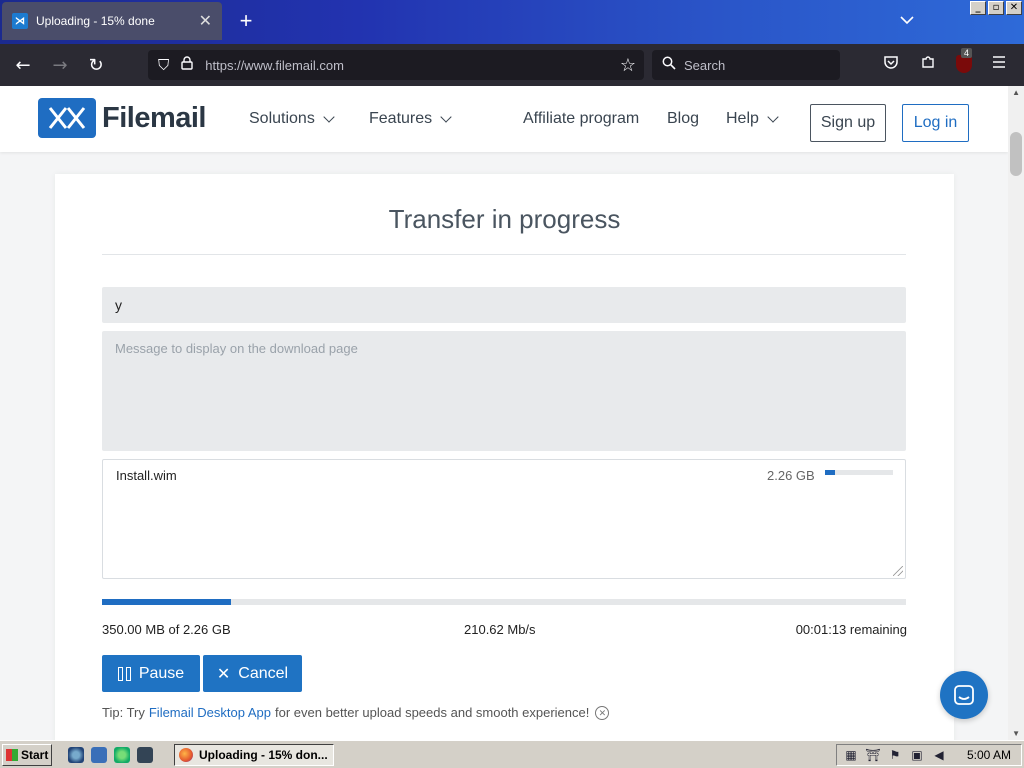  What do you see at coordinates (412, 65) in the screenshot?
I see `url-text: https://www.filemail.com` at bounding box center [412, 65].